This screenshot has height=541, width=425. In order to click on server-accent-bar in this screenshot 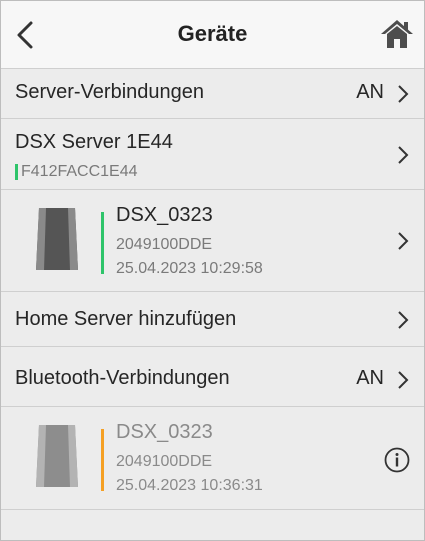, I will do `click(16, 172)`.